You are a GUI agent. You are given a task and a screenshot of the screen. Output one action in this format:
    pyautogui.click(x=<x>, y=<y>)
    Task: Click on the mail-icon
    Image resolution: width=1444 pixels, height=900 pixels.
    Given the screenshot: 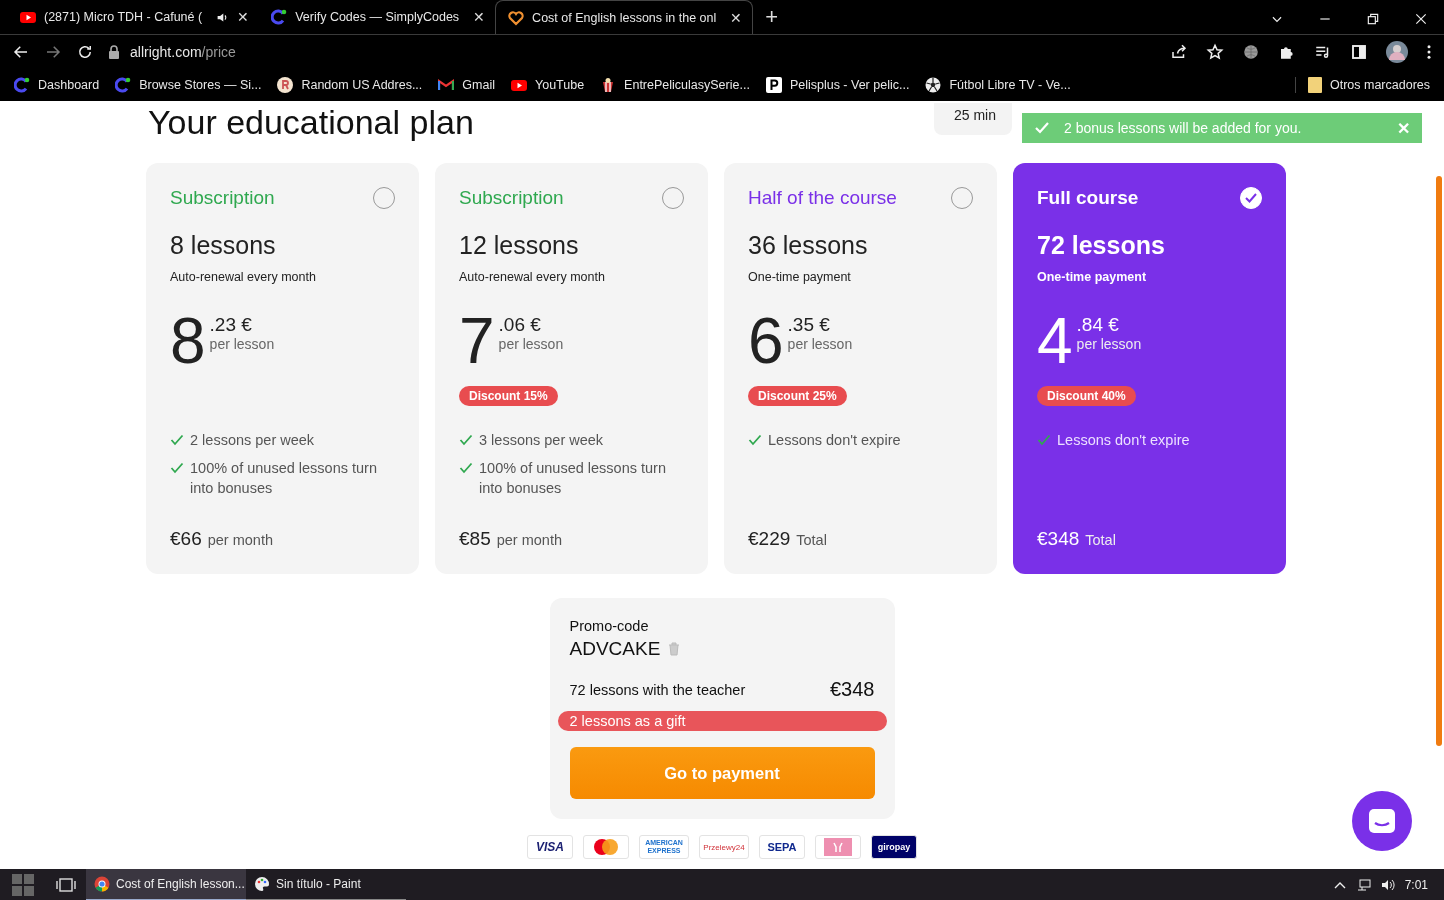 What is the action you would take?
    pyautogui.click(x=446, y=85)
    